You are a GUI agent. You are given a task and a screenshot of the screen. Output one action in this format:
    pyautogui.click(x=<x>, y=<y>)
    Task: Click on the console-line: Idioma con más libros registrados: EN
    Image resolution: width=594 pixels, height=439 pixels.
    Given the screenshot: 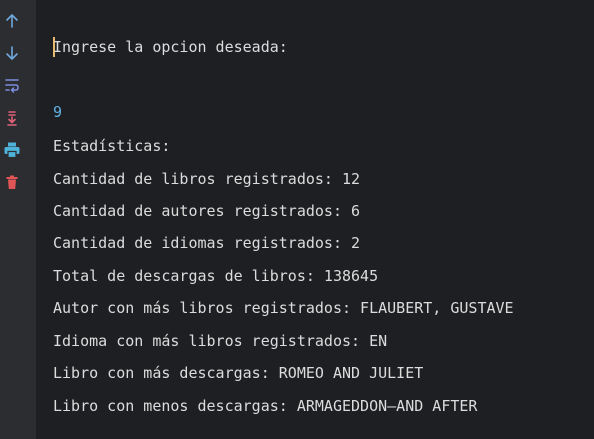 What is the action you would take?
    pyautogui.click(x=220, y=341)
    